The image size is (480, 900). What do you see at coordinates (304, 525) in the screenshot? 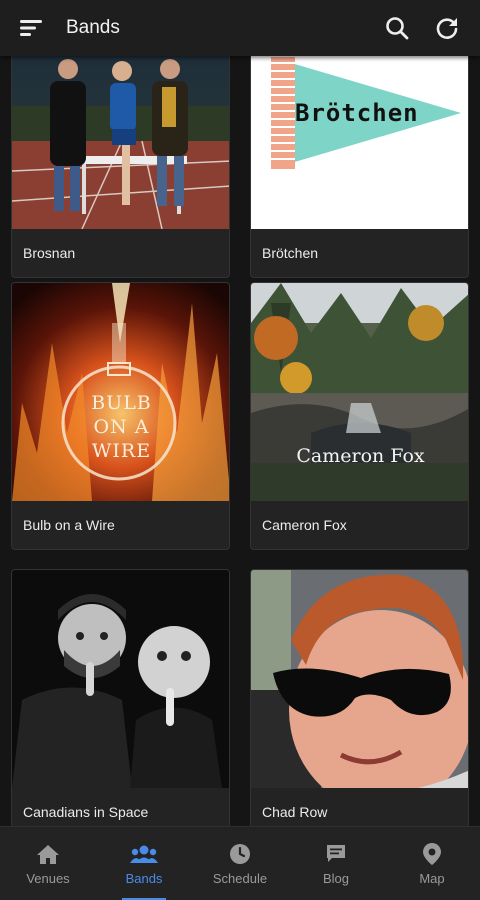
I see `band-name: Cameron Fox` at bounding box center [304, 525].